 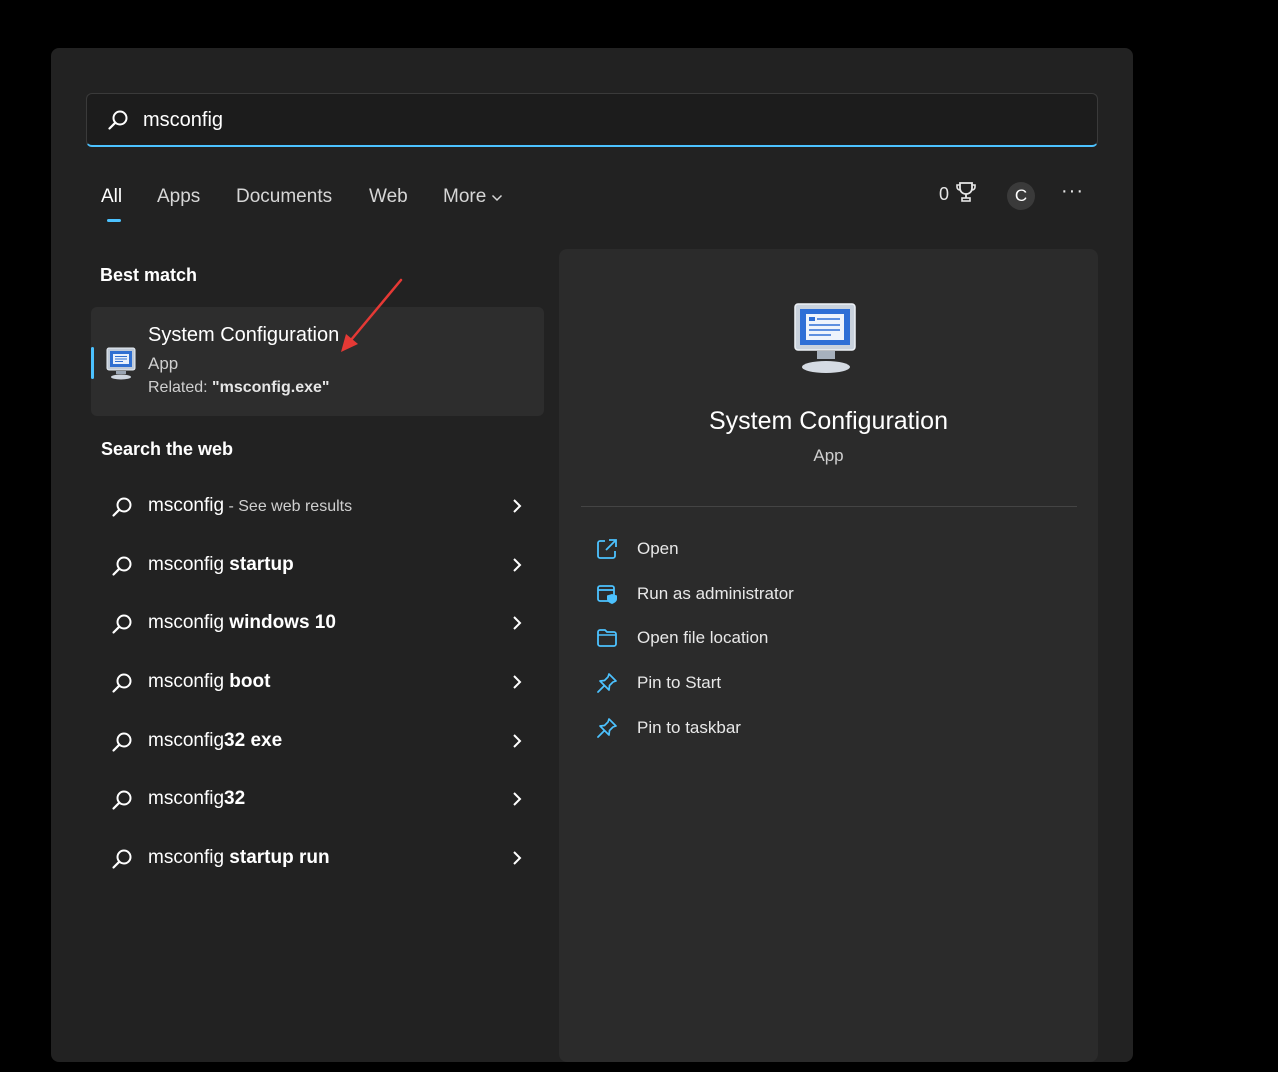 I want to click on system-configuration-large-icon, so click(x=826, y=340).